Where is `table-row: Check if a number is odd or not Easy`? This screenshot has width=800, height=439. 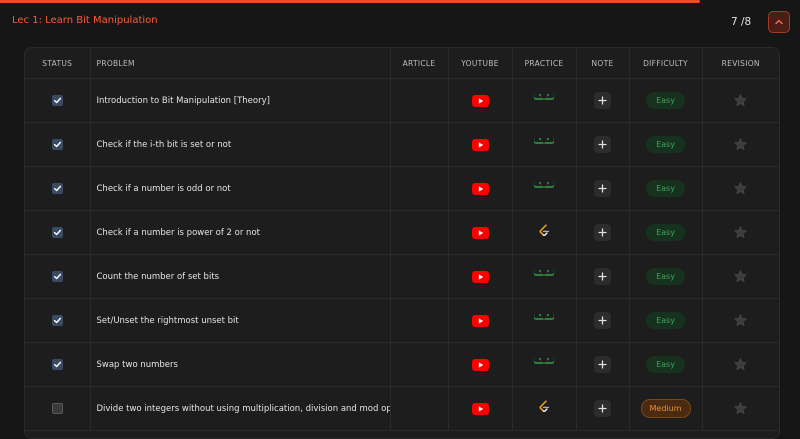 table-row: Check if a number is odd or not Easy is located at coordinates (402, 188).